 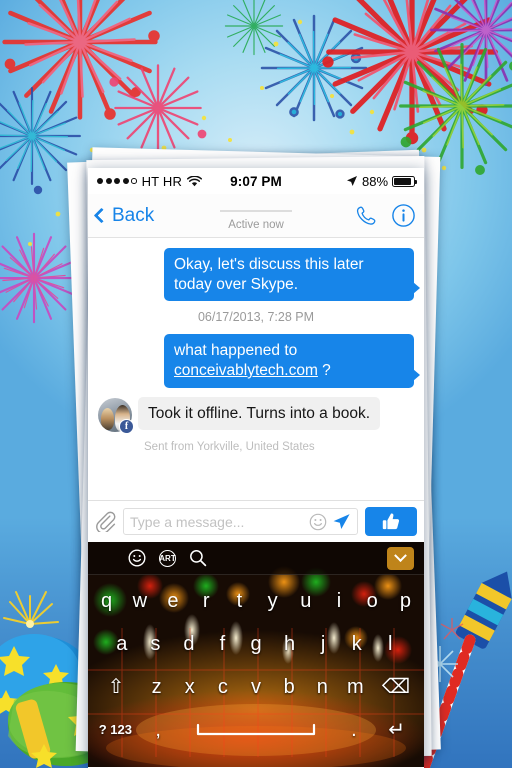 I want to click on message-text-after: ?, so click(x=324, y=371).